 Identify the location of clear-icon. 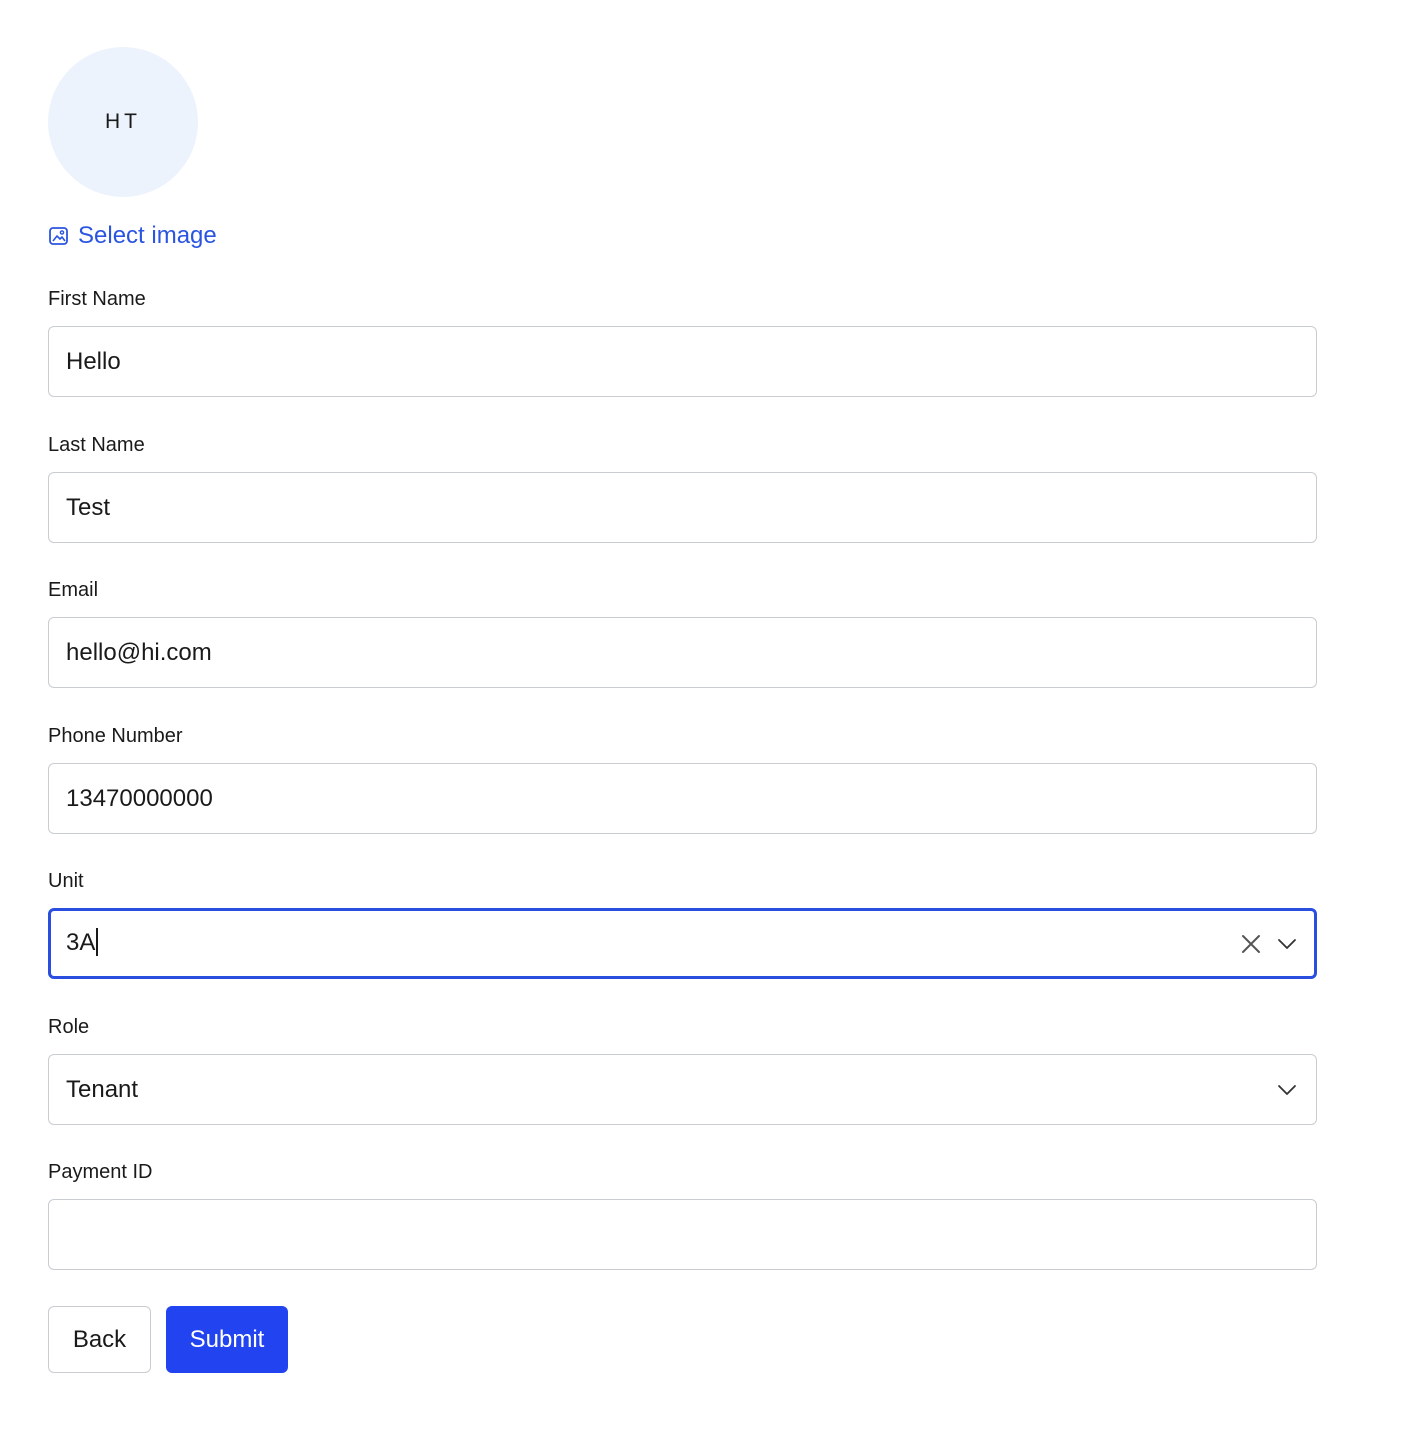
(1251, 944).